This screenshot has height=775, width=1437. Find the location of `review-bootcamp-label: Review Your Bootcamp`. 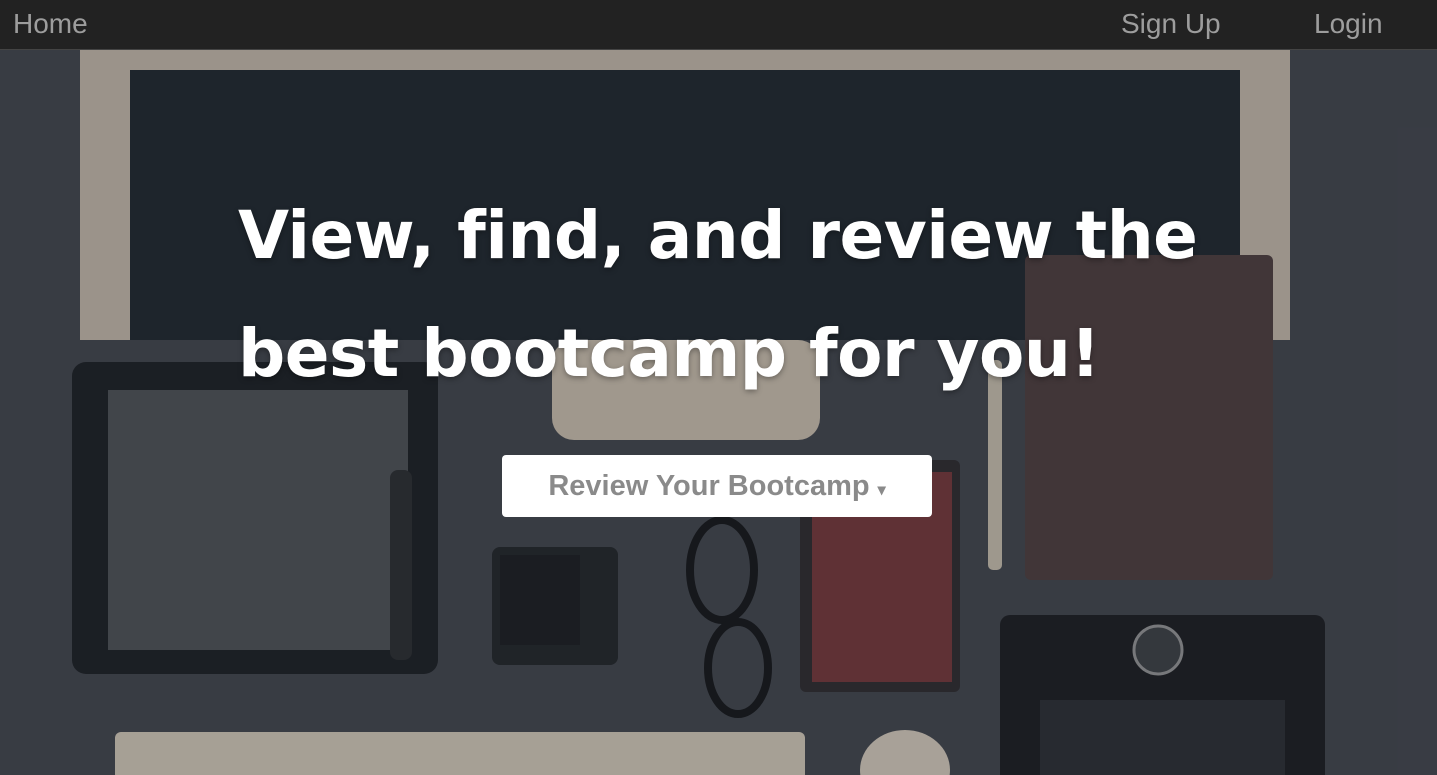

review-bootcamp-label: Review Your Bootcamp is located at coordinates (709, 485).